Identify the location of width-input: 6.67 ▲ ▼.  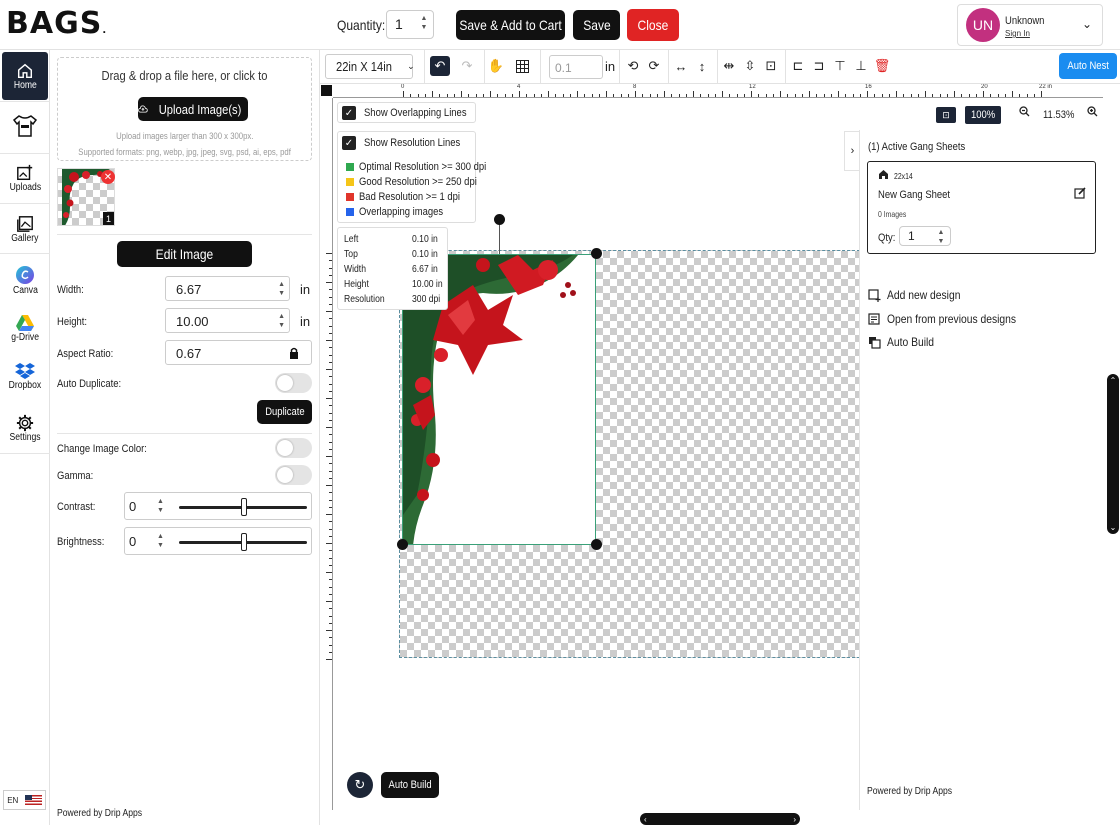
(227, 288).